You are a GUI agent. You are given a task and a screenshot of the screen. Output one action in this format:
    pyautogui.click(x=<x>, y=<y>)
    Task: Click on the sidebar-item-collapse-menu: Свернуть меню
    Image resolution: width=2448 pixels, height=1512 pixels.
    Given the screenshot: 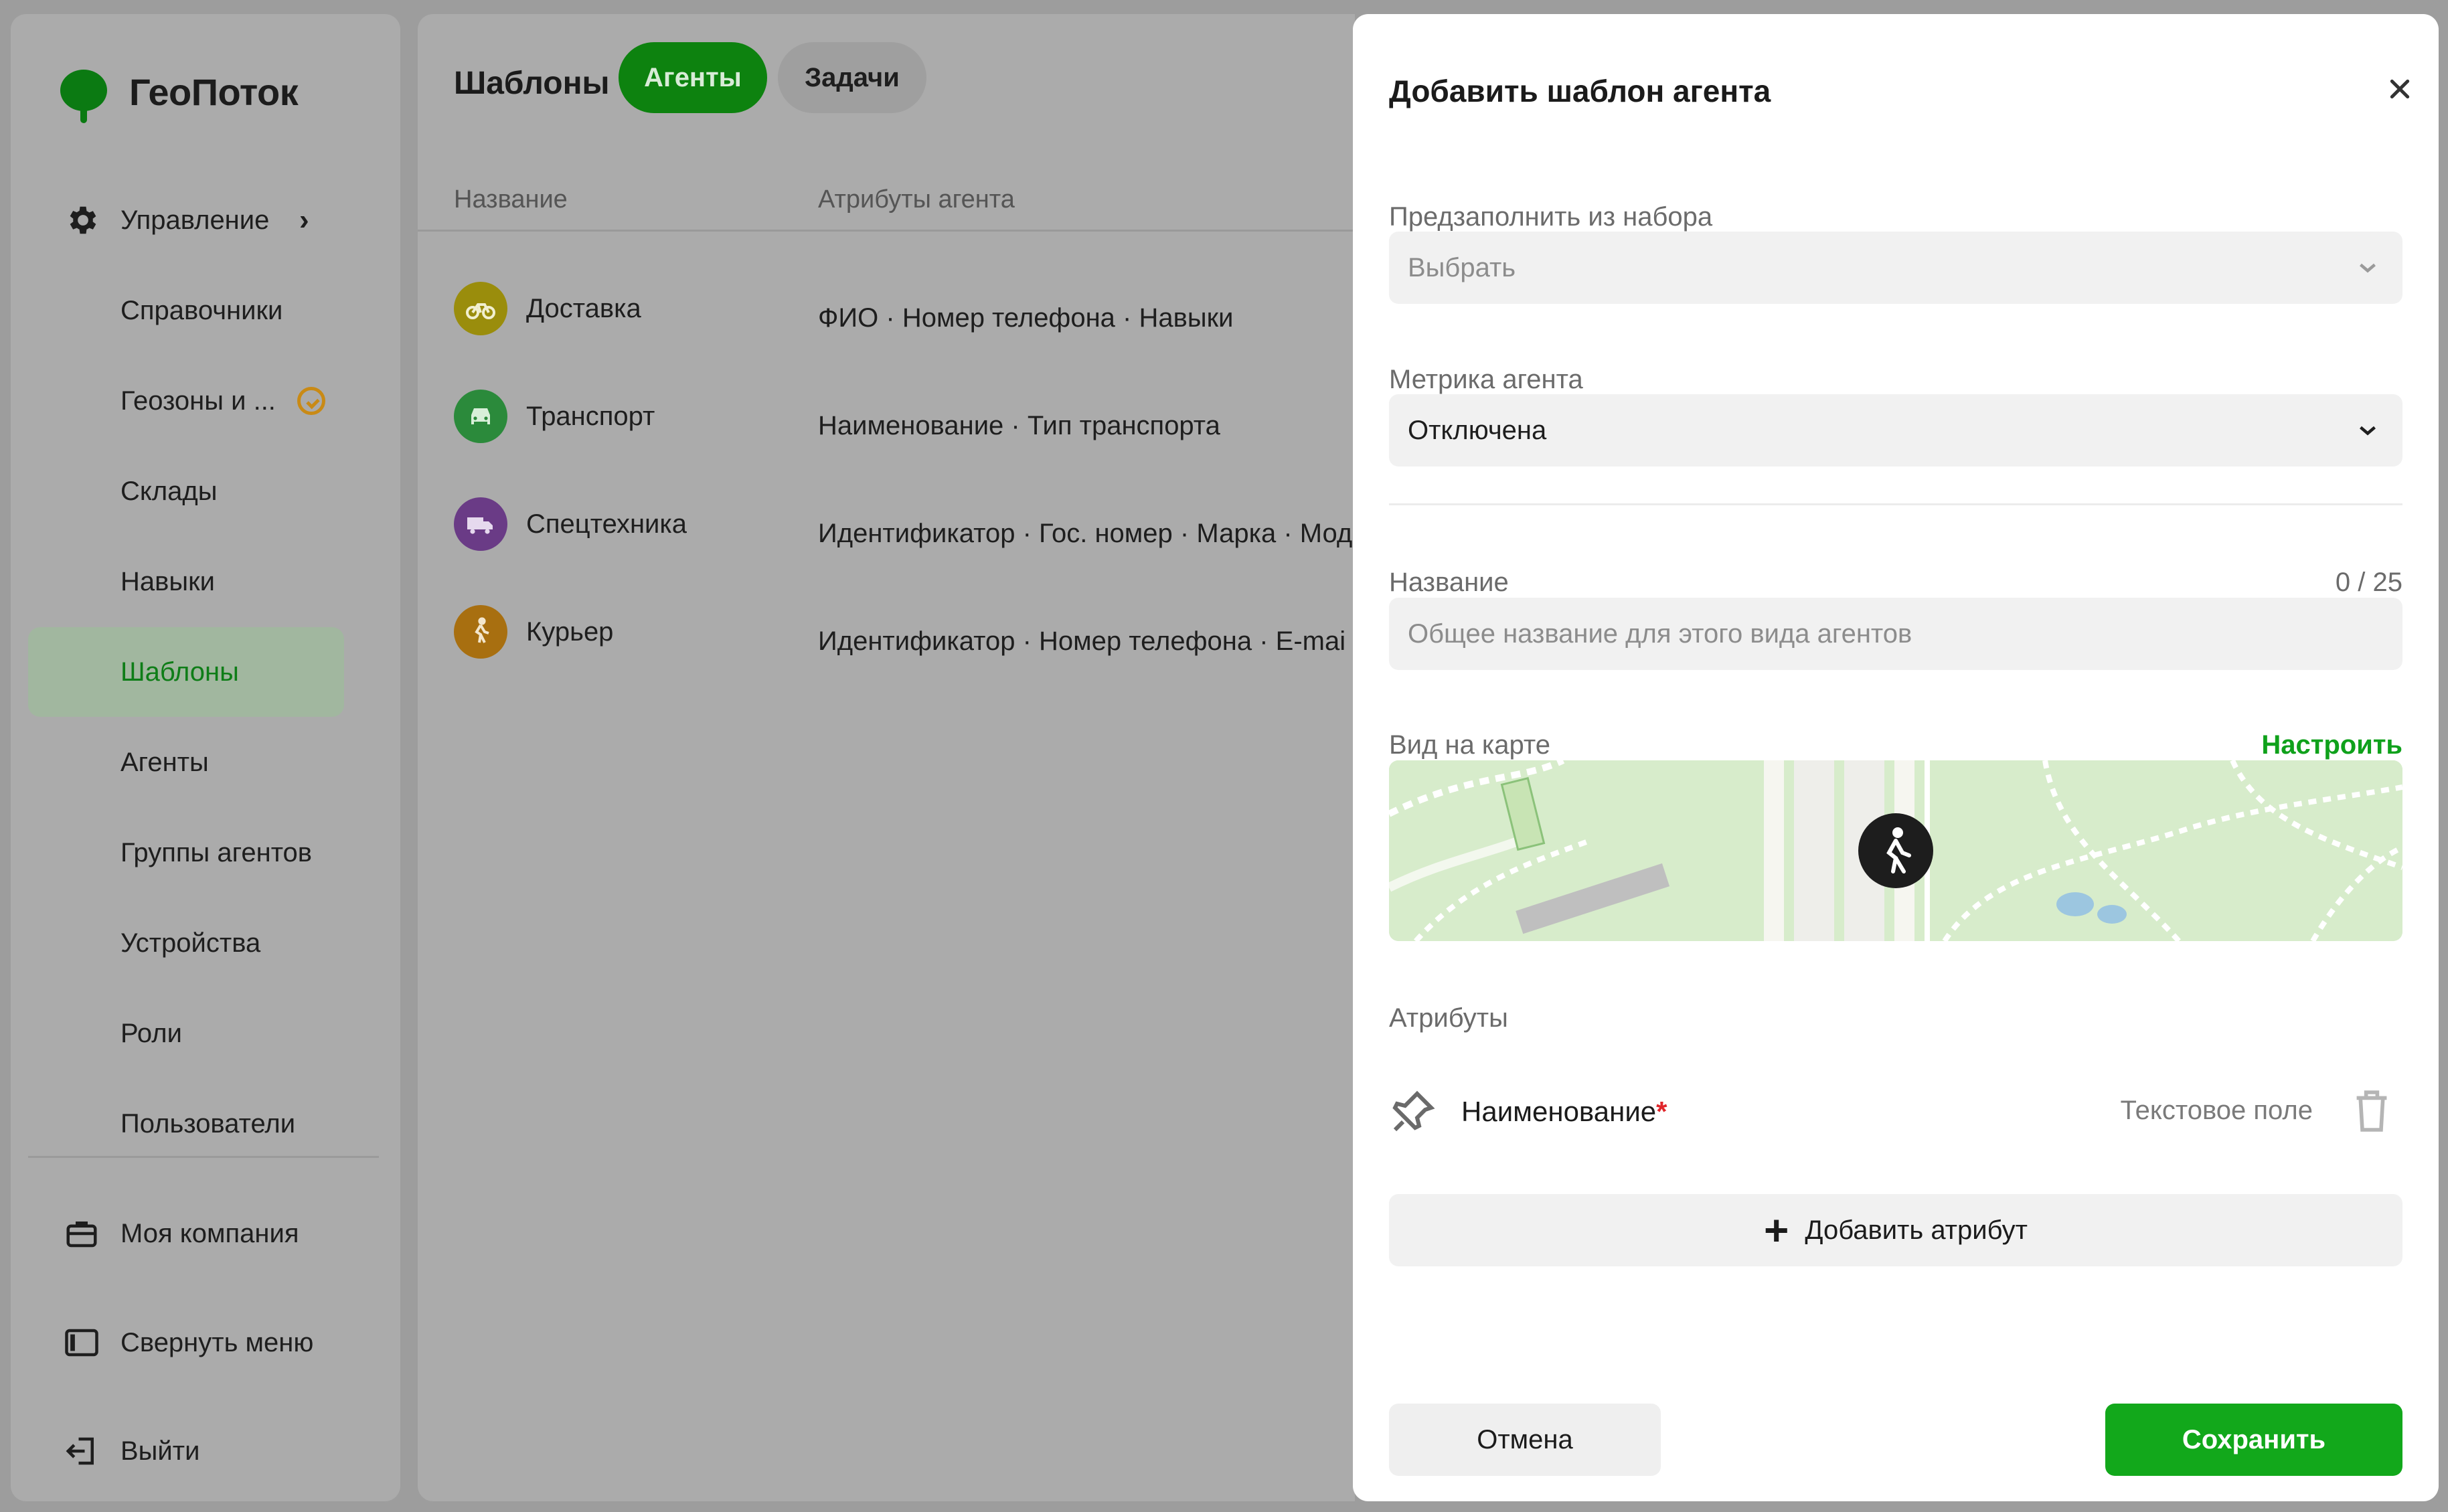 What is the action you would take?
    pyautogui.click(x=186, y=1343)
    